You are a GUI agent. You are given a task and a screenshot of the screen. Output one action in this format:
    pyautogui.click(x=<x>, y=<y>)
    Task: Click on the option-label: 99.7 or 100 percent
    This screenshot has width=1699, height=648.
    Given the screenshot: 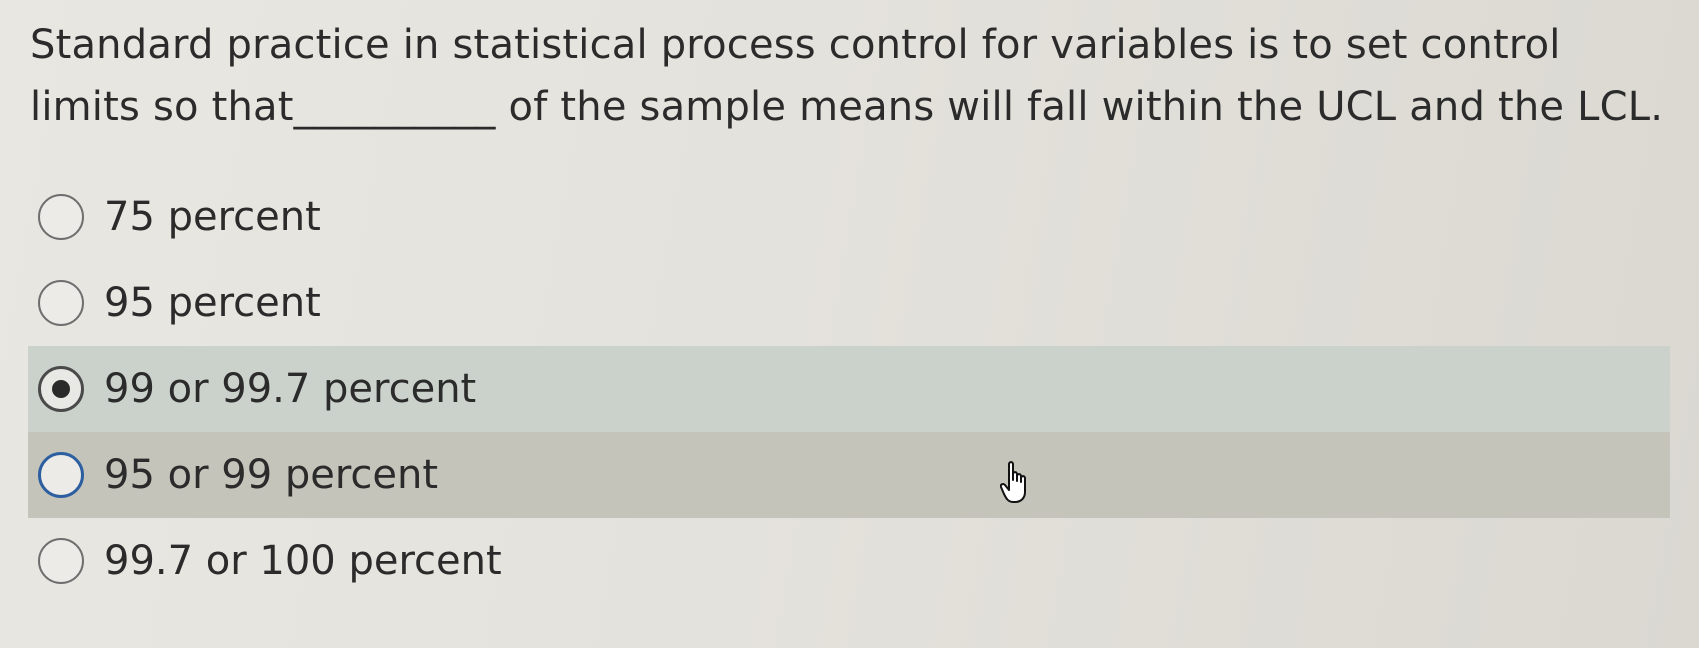 What is the action you would take?
    pyautogui.click(x=303, y=561)
    